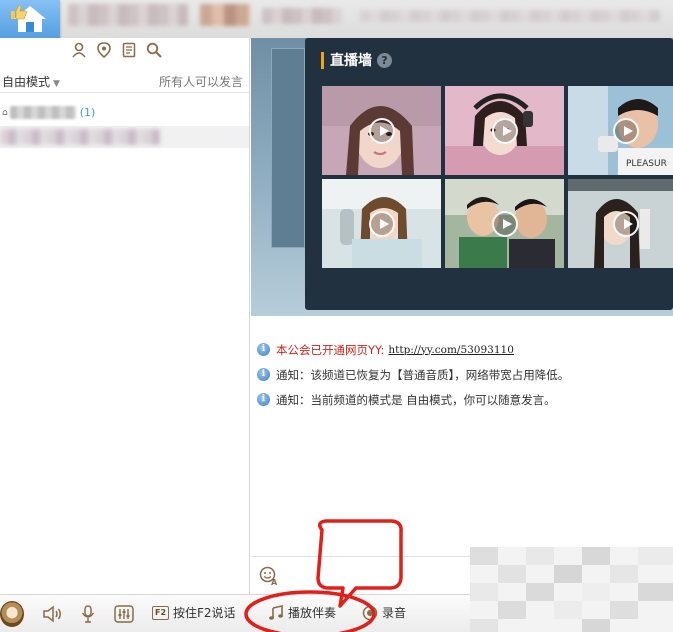  Describe the element at coordinates (646, 164) in the screenshot. I see `svg-text: PLEASUR` at that location.